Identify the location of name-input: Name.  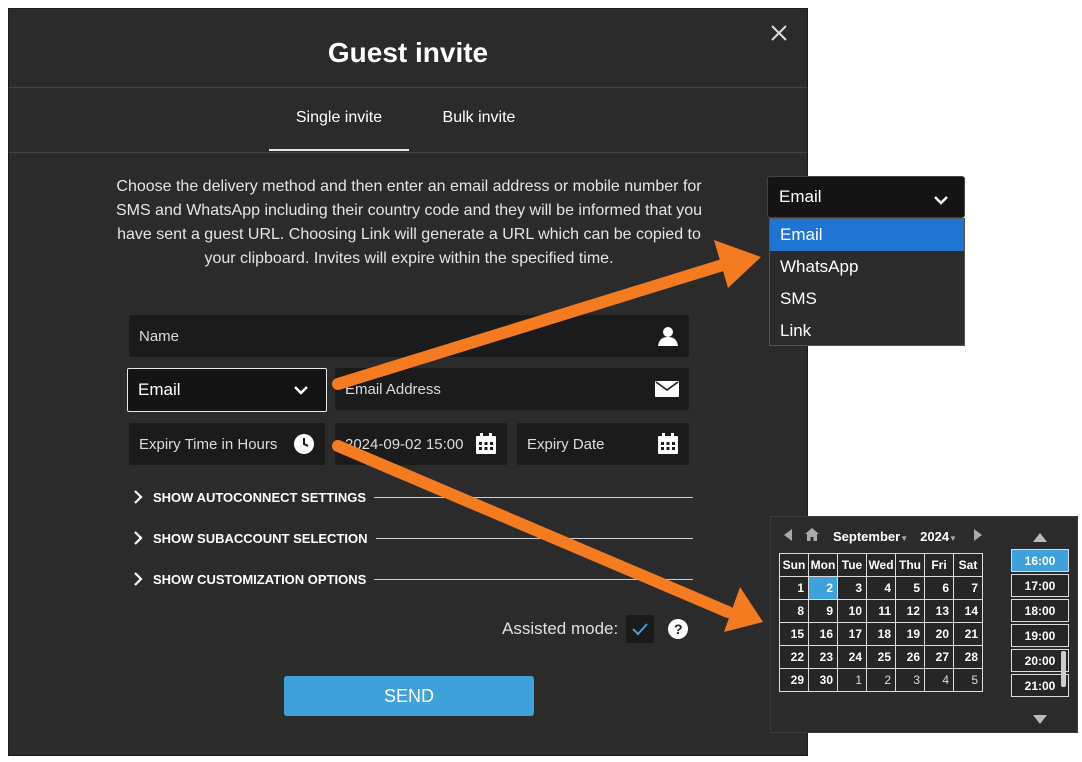
(409, 336).